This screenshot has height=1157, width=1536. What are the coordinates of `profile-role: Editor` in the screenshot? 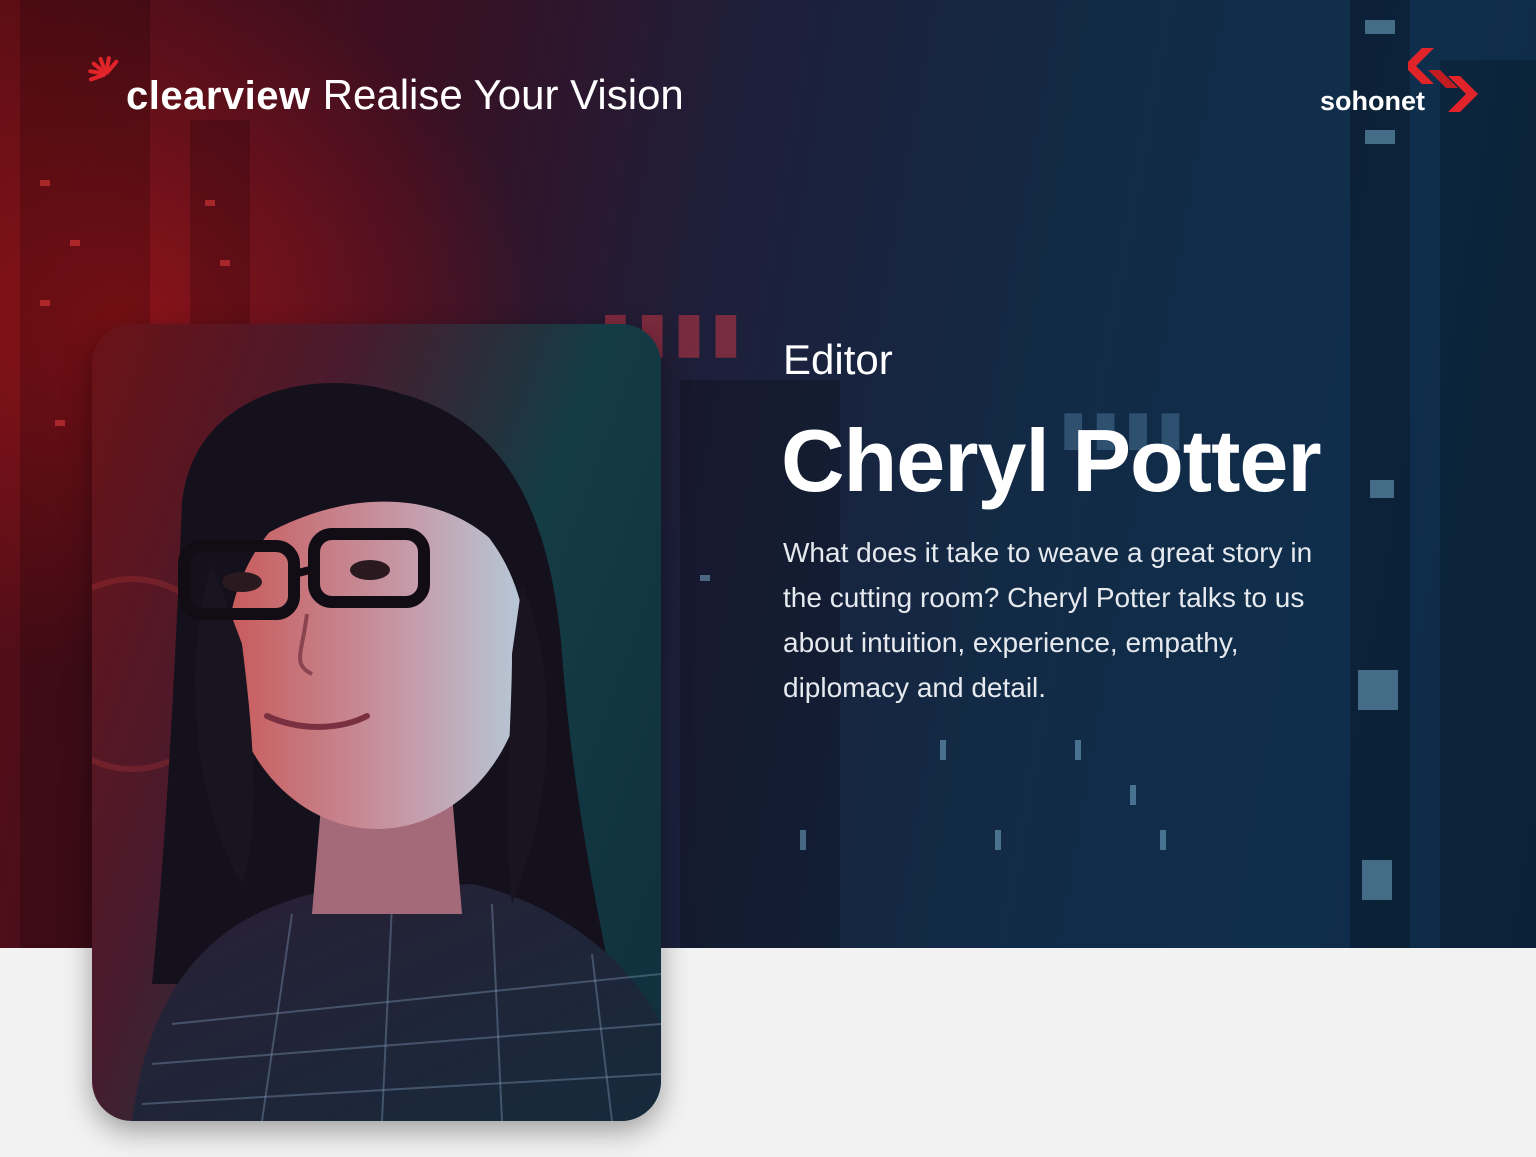 It's located at (838, 359).